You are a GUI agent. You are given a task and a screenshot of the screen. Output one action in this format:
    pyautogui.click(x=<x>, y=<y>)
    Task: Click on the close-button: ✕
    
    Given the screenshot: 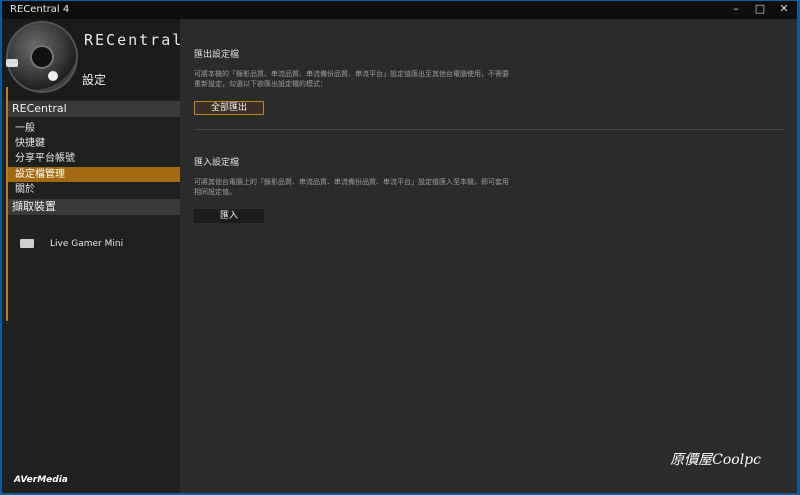 What is the action you would take?
    pyautogui.click(x=784, y=9)
    